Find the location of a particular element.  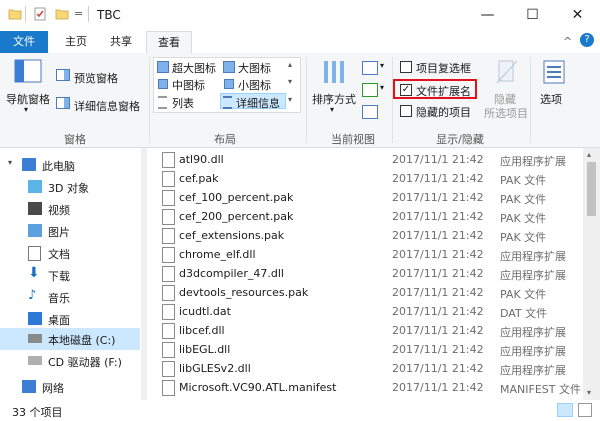

panes-group-label: 窗格 is located at coordinates (75, 139).